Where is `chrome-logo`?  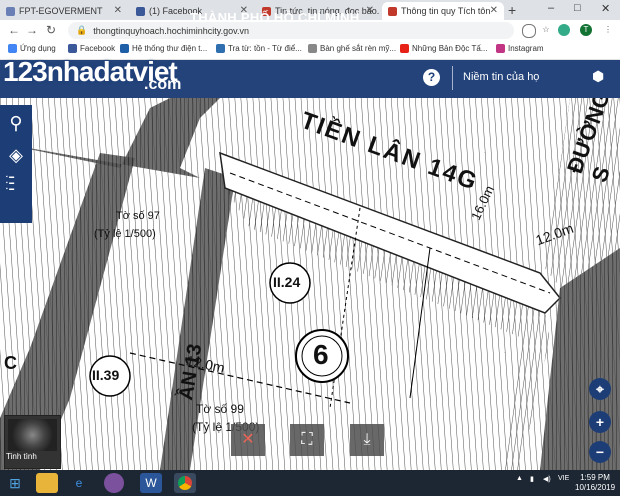
chrome-logo is located at coordinates (185, 483).